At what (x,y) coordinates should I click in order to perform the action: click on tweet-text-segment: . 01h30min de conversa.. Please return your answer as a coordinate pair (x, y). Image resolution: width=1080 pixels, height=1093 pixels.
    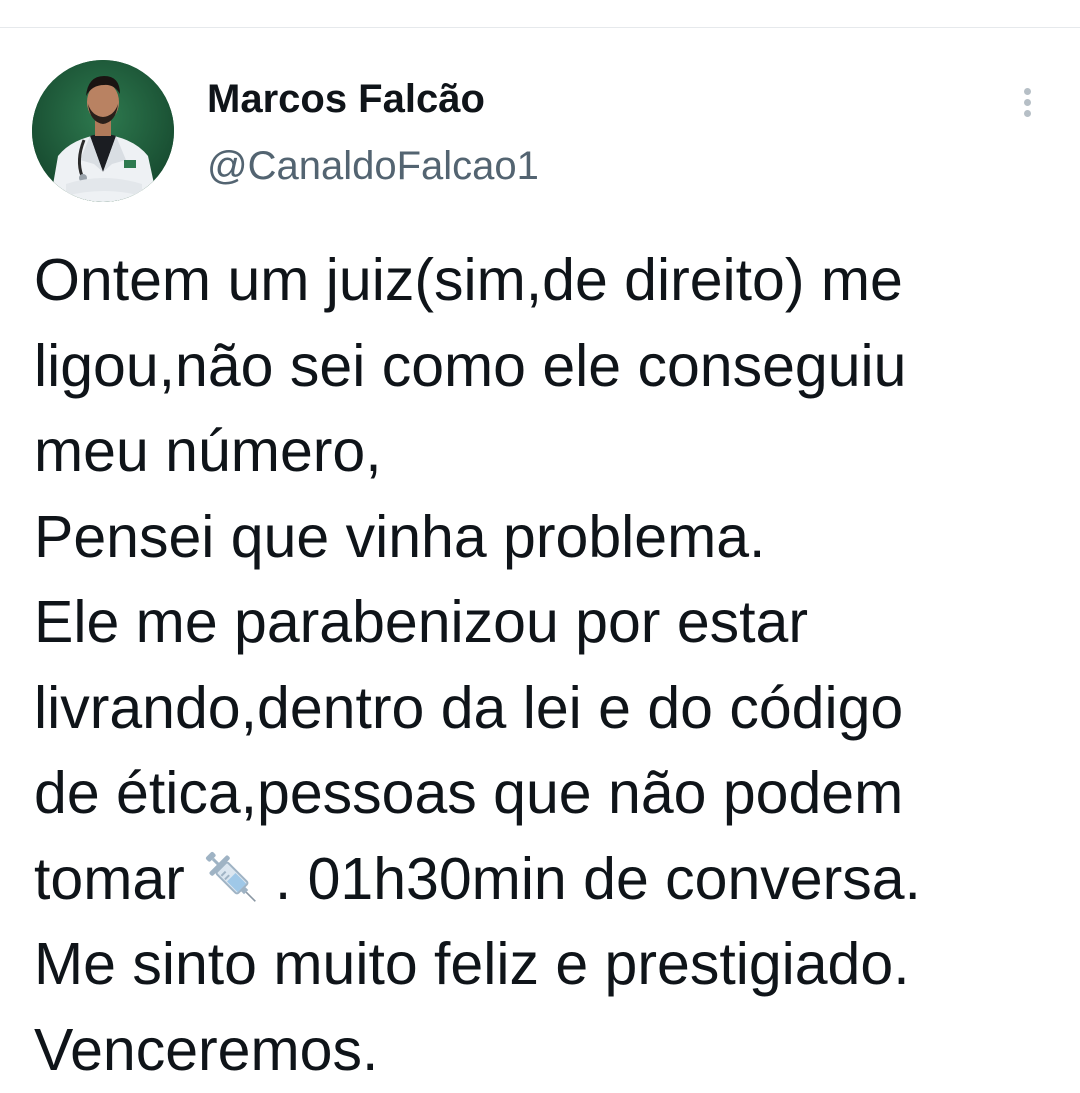
    Looking at the image, I should click on (598, 879).